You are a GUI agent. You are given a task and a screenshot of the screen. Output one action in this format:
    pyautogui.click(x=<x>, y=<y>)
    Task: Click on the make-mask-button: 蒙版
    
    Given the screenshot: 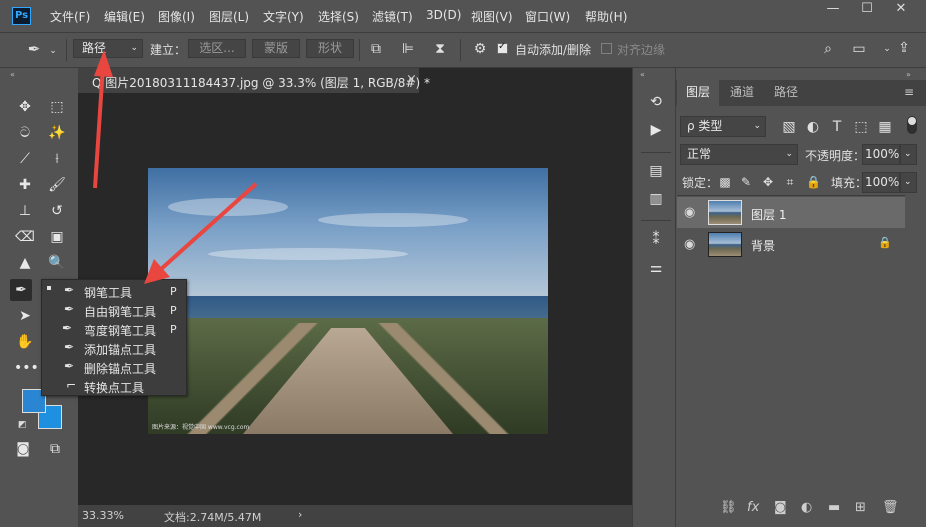 What is the action you would take?
    pyautogui.click(x=276, y=48)
    